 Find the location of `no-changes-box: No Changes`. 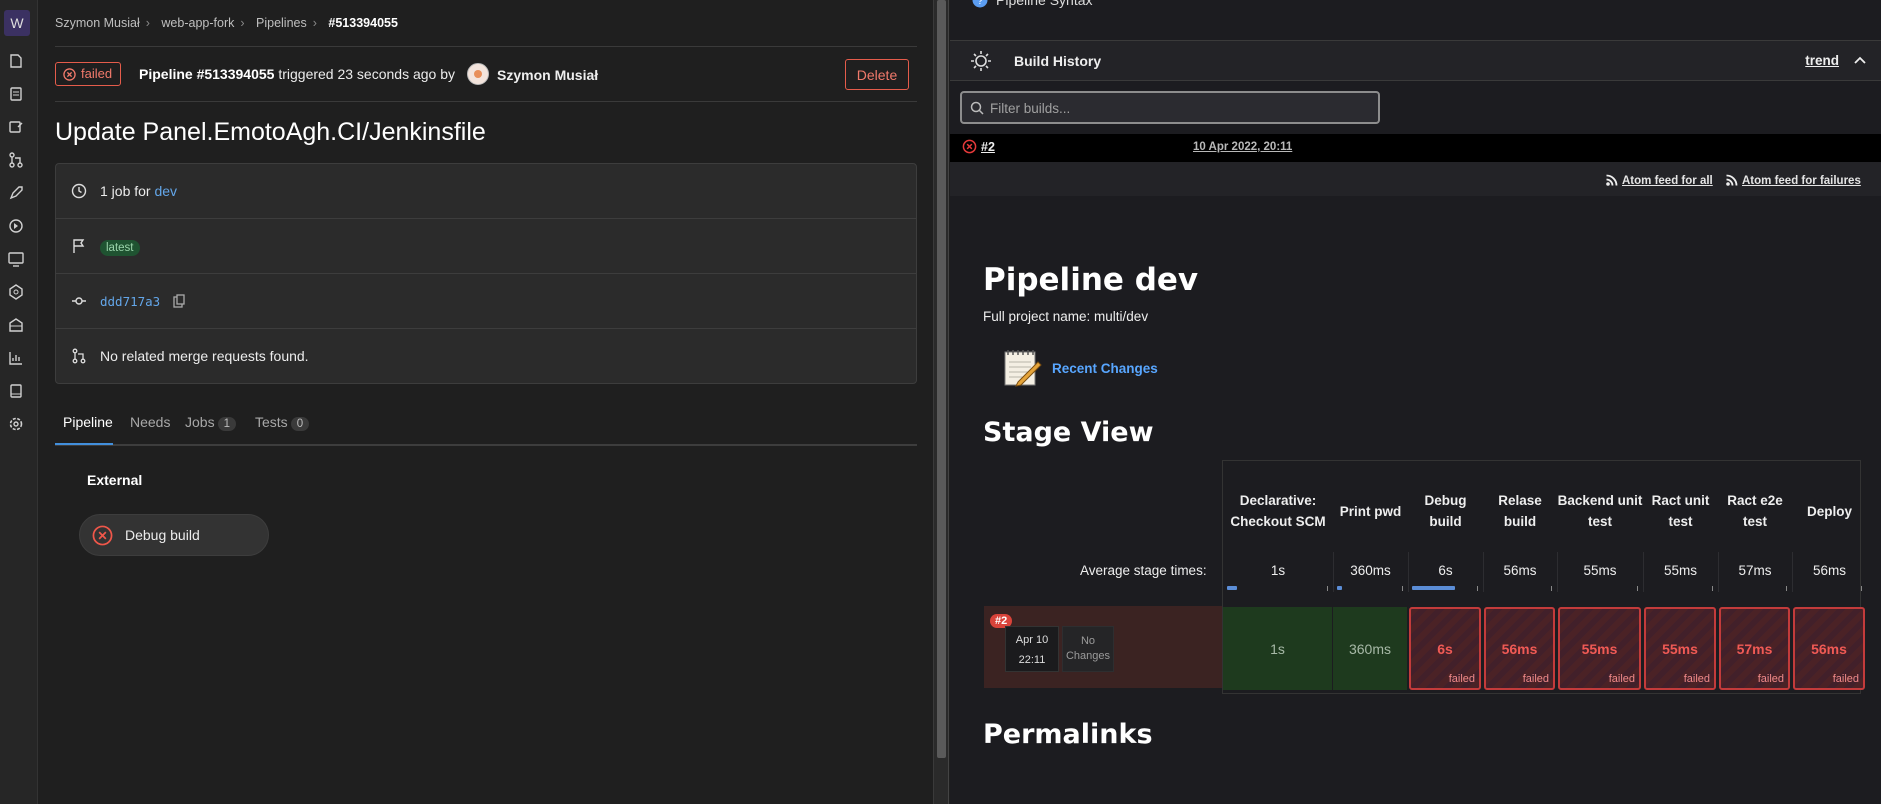

no-changes-box: No Changes is located at coordinates (1088, 649).